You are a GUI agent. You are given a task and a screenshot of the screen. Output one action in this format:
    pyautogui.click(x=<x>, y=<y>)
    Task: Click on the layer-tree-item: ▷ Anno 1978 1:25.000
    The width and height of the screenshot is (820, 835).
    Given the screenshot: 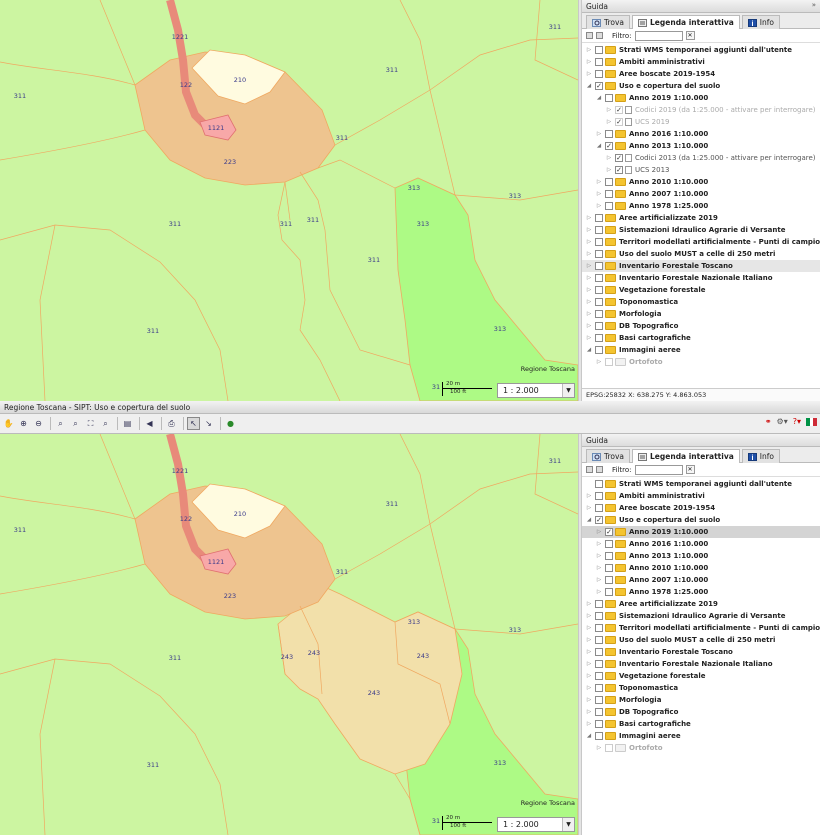 What is the action you would take?
    pyautogui.click(x=701, y=592)
    